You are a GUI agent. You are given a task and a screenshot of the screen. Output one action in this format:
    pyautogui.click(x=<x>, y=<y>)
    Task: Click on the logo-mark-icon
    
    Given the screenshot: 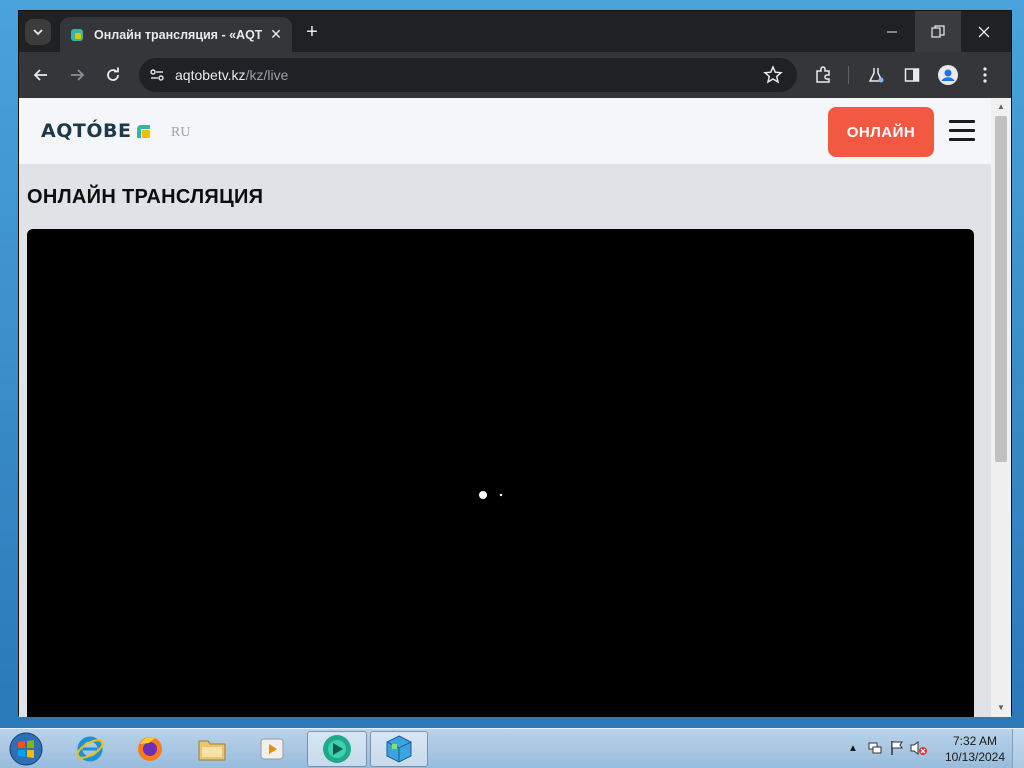 What is the action you would take?
    pyautogui.click(x=144, y=131)
    